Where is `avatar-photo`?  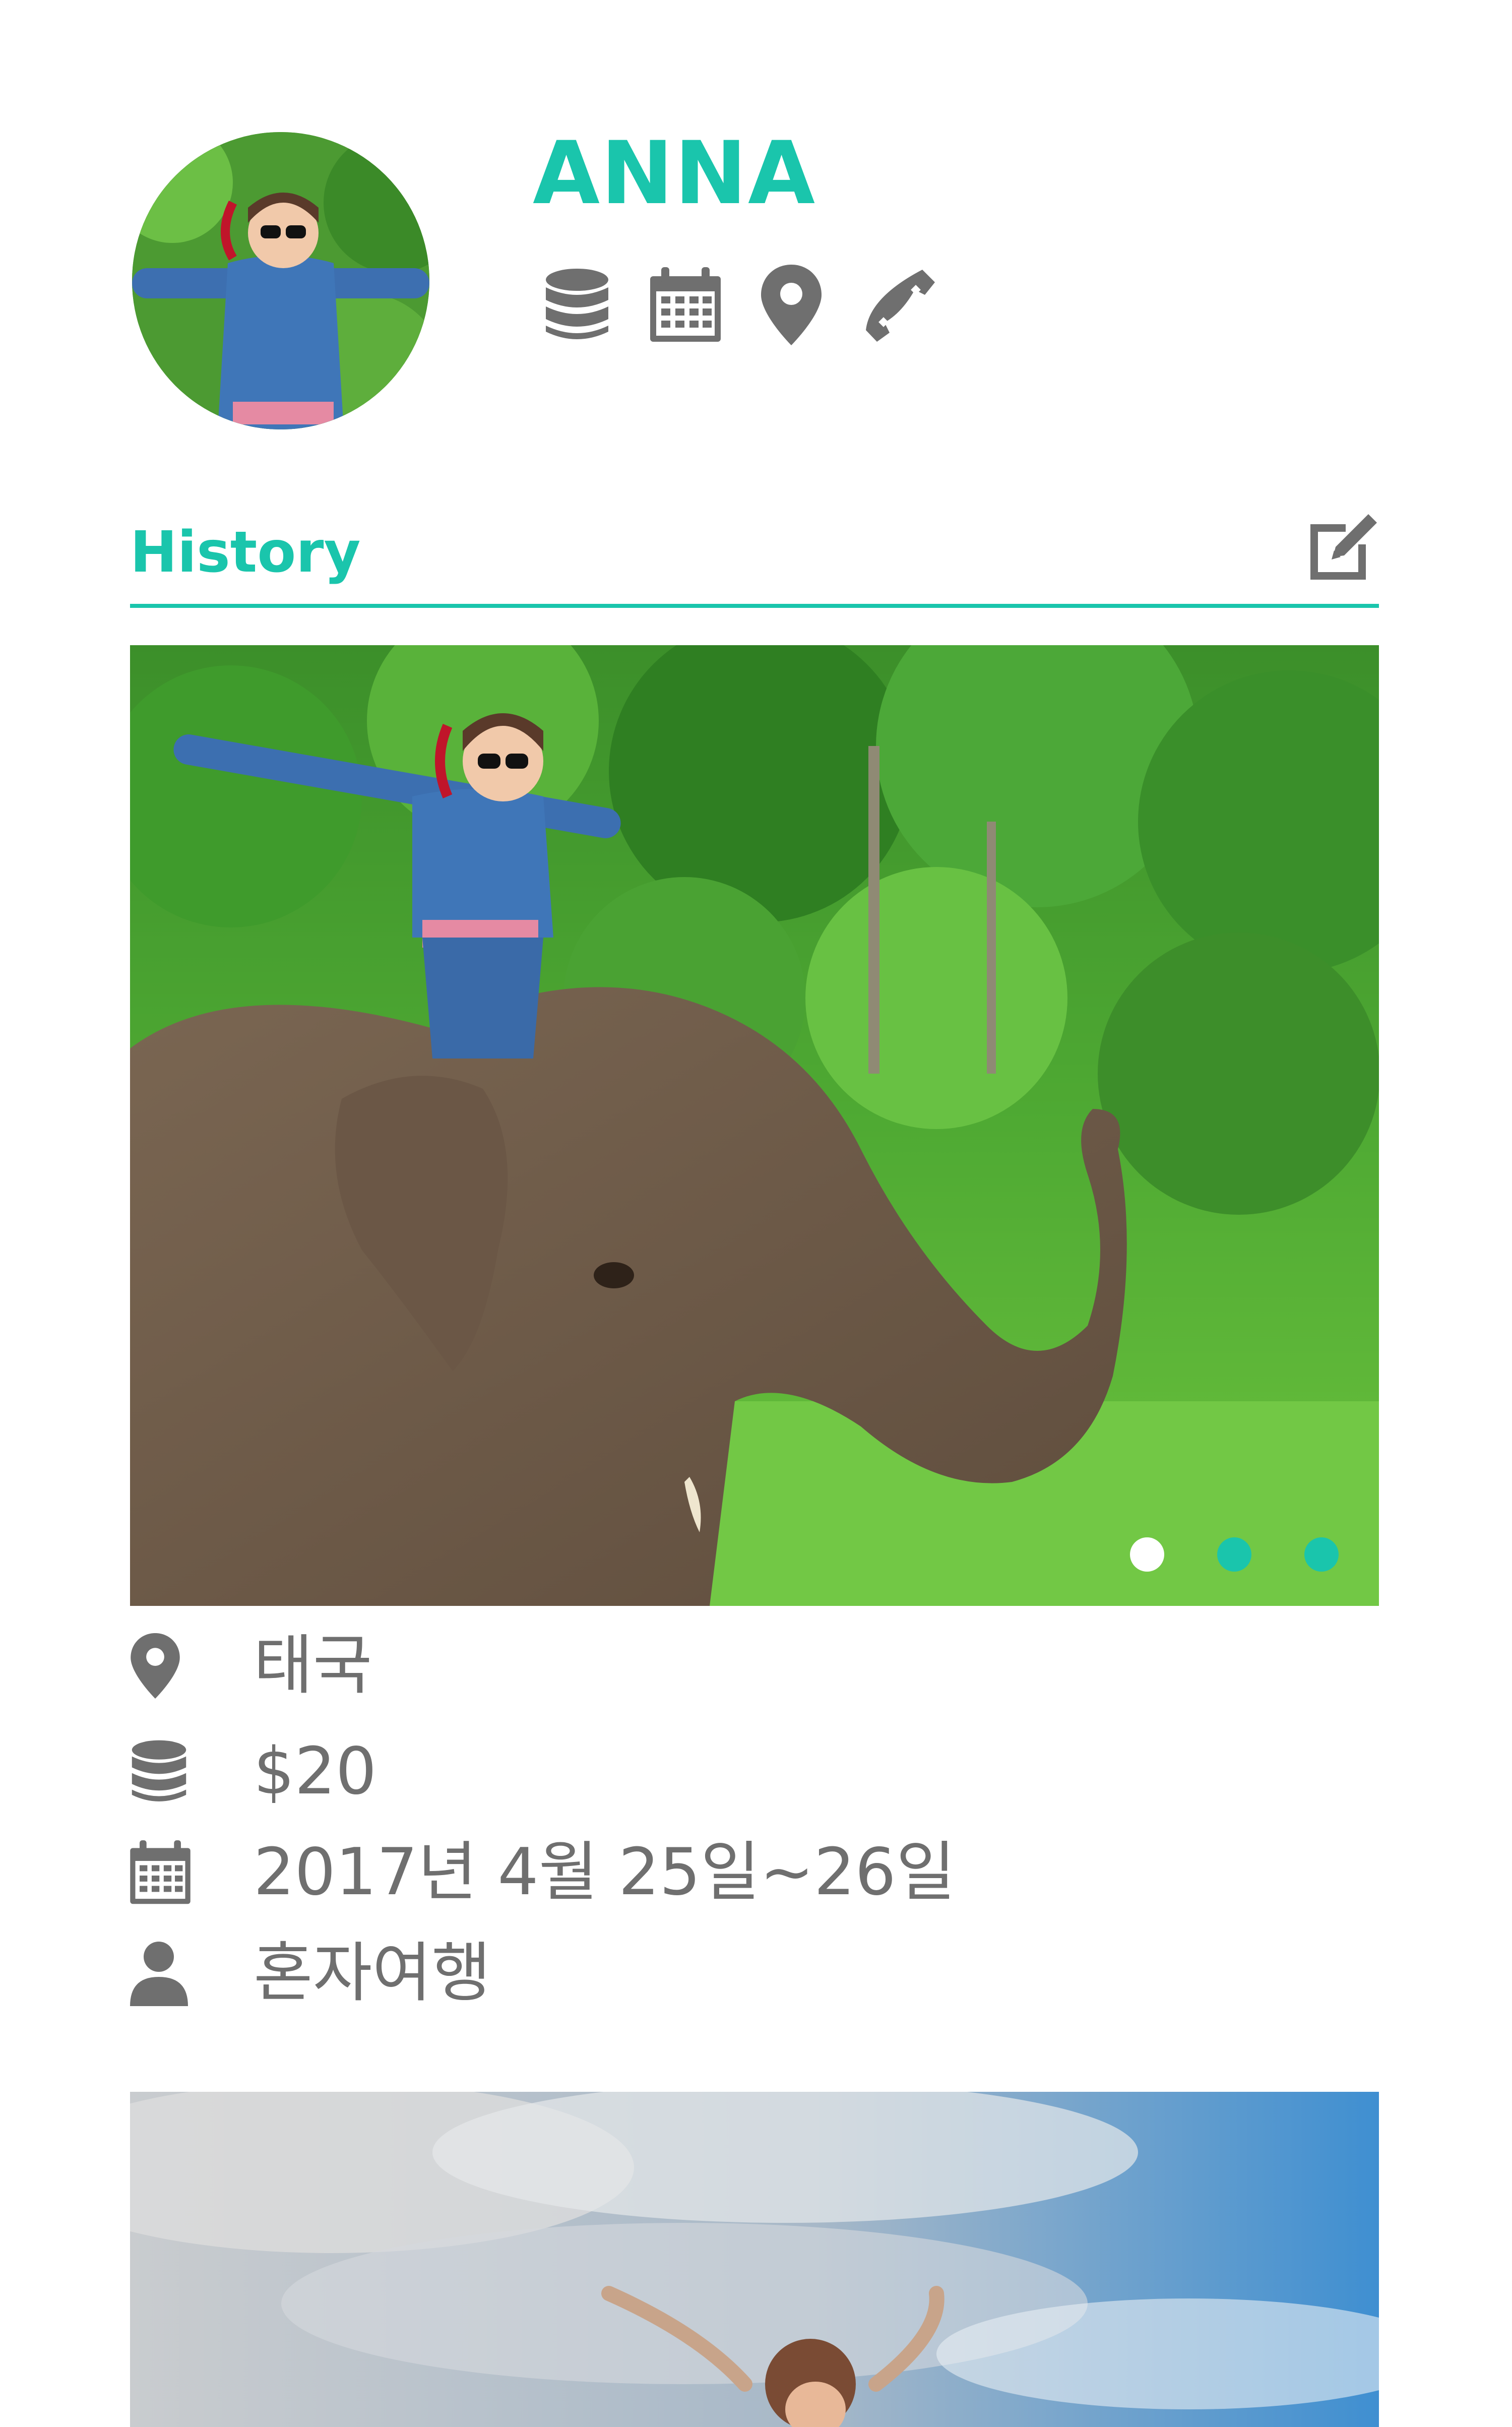 avatar-photo is located at coordinates (280, 280).